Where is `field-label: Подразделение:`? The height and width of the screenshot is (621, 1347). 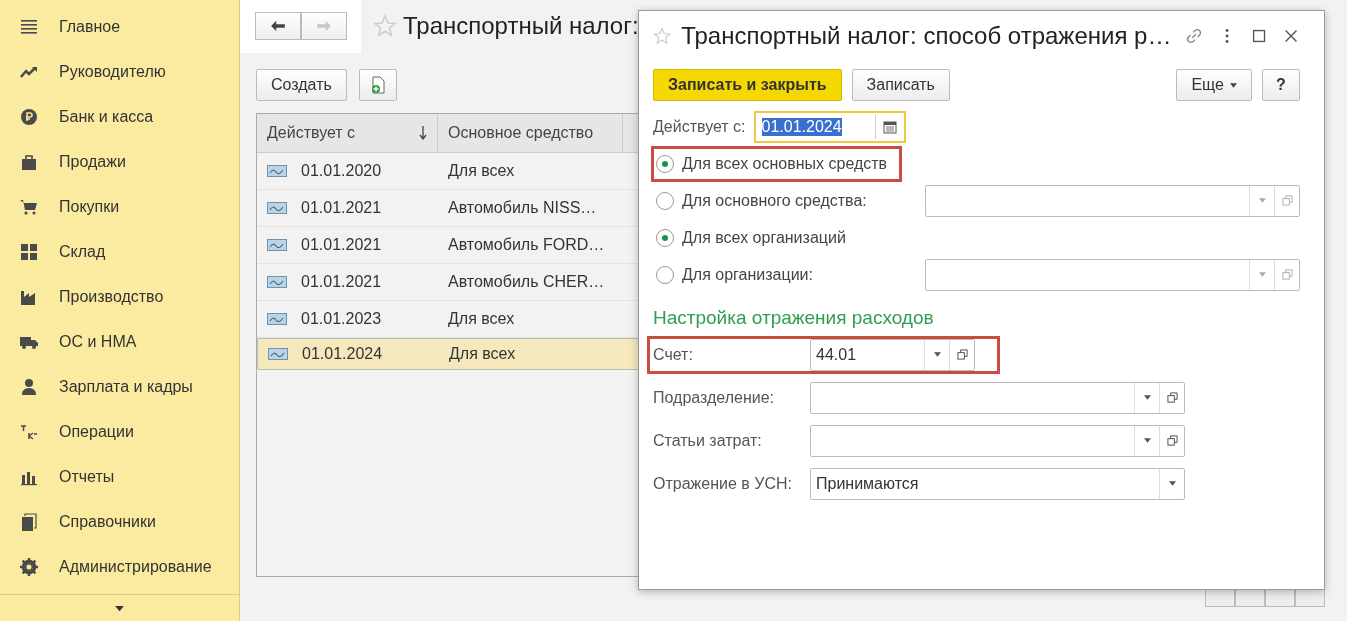
field-label: Подразделение: is located at coordinates (714, 397).